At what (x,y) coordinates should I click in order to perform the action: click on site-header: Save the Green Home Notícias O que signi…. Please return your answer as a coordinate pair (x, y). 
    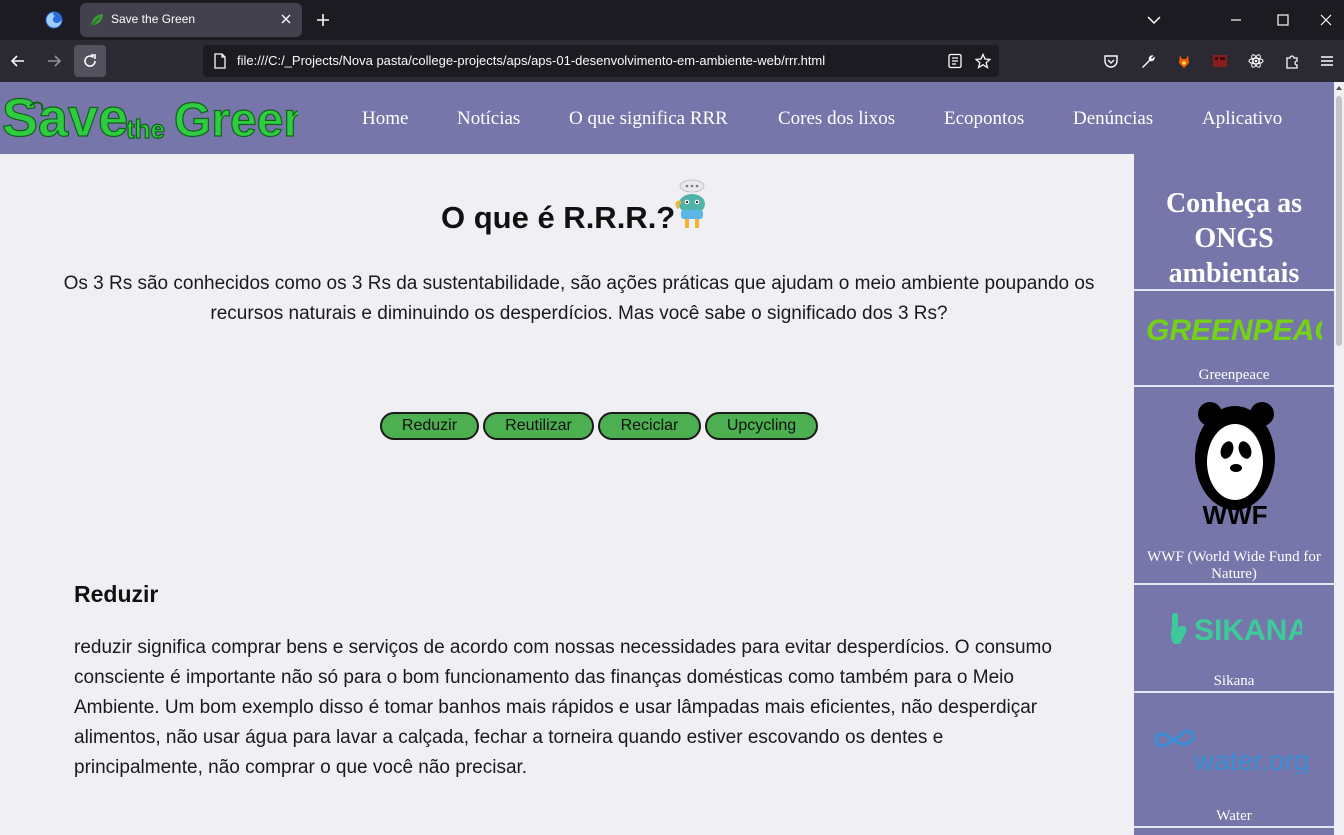
    Looking at the image, I should click on (667, 118).